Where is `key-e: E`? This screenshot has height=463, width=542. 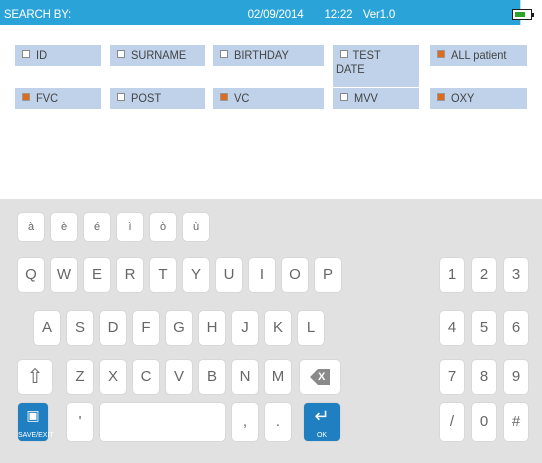 key-e: E is located at coordinates (97, 275).